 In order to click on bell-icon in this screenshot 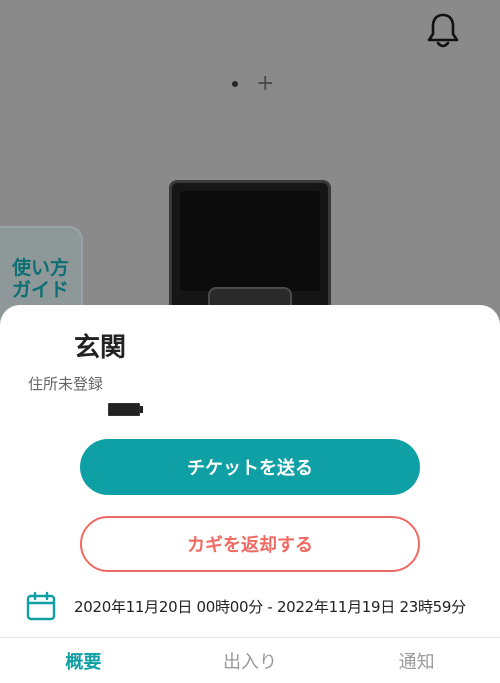, I will do `click(443, 31)`.